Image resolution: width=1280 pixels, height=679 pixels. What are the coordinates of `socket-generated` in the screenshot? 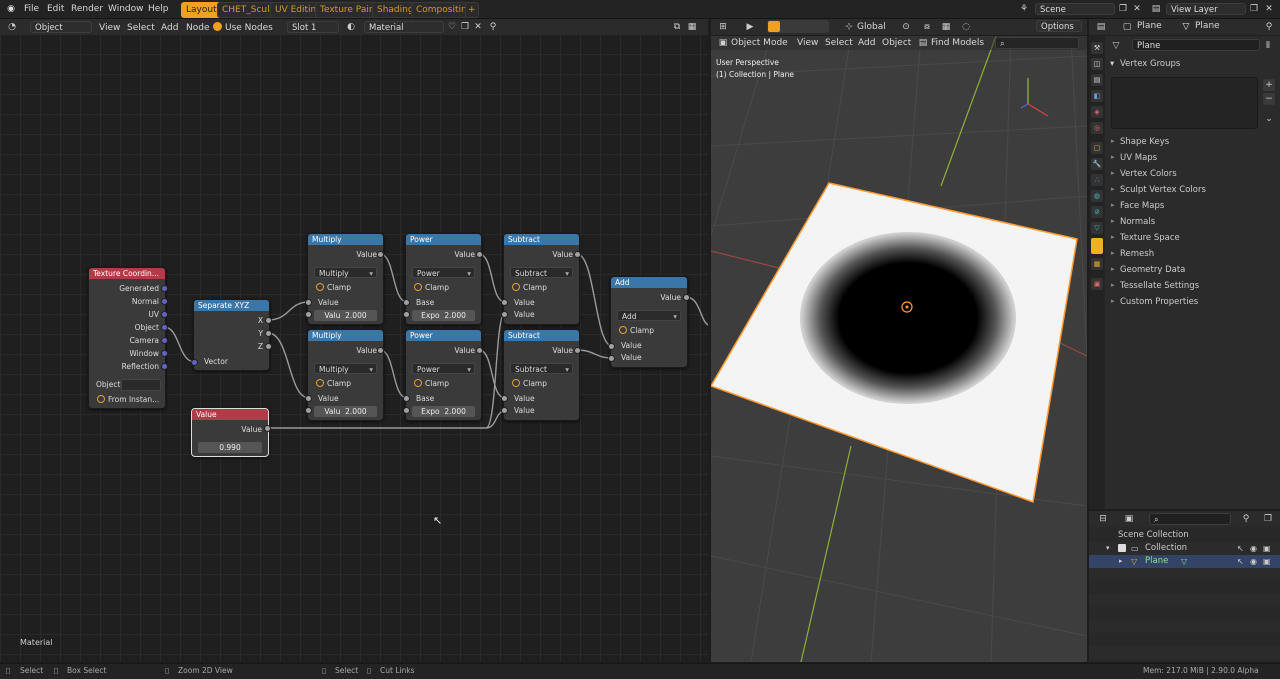 It's located at (164, 288).